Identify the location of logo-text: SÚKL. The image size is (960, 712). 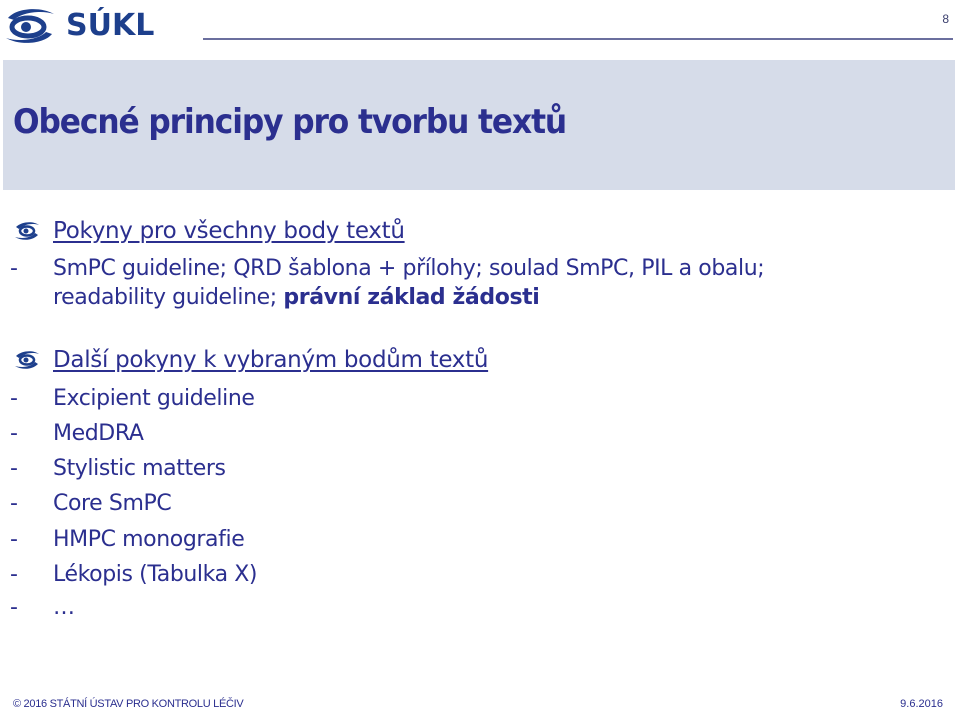
(110, 25).